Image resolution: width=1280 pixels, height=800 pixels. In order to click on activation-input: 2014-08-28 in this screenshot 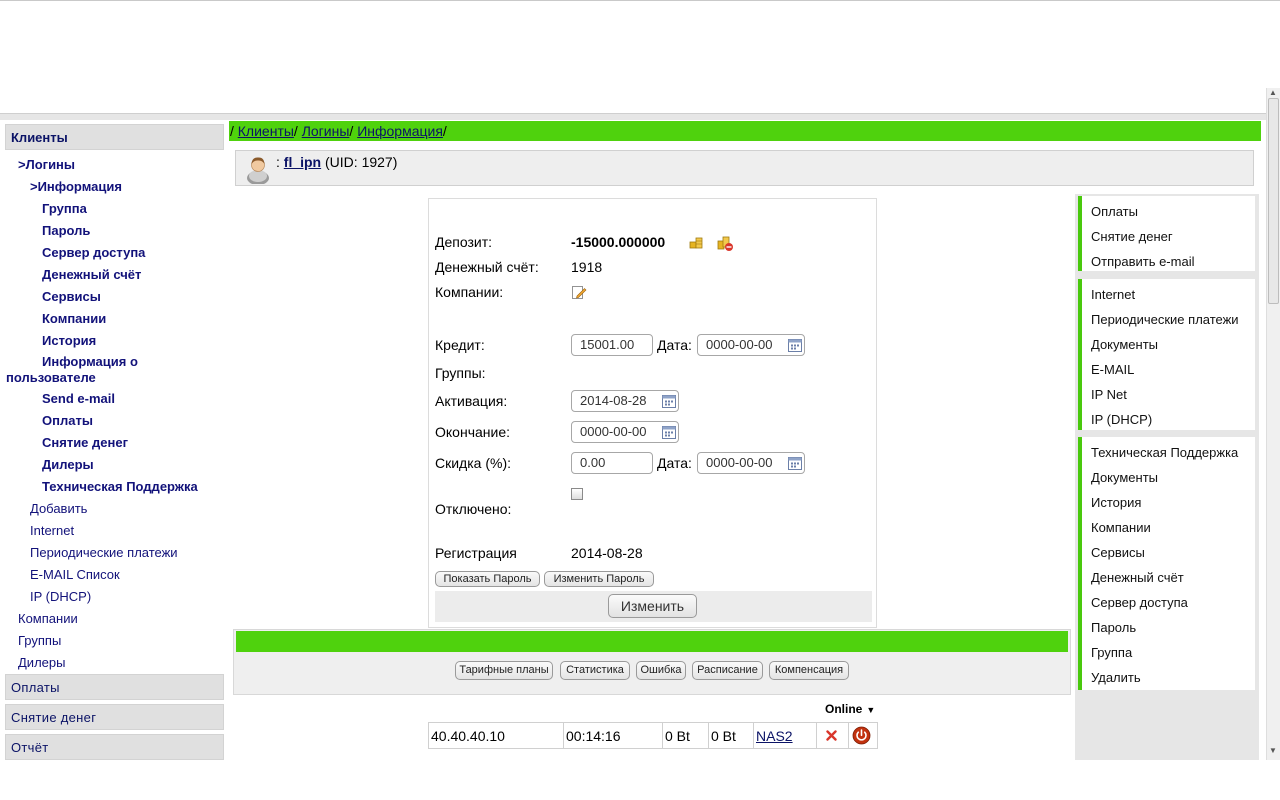, I will do `click(625, 401)`.